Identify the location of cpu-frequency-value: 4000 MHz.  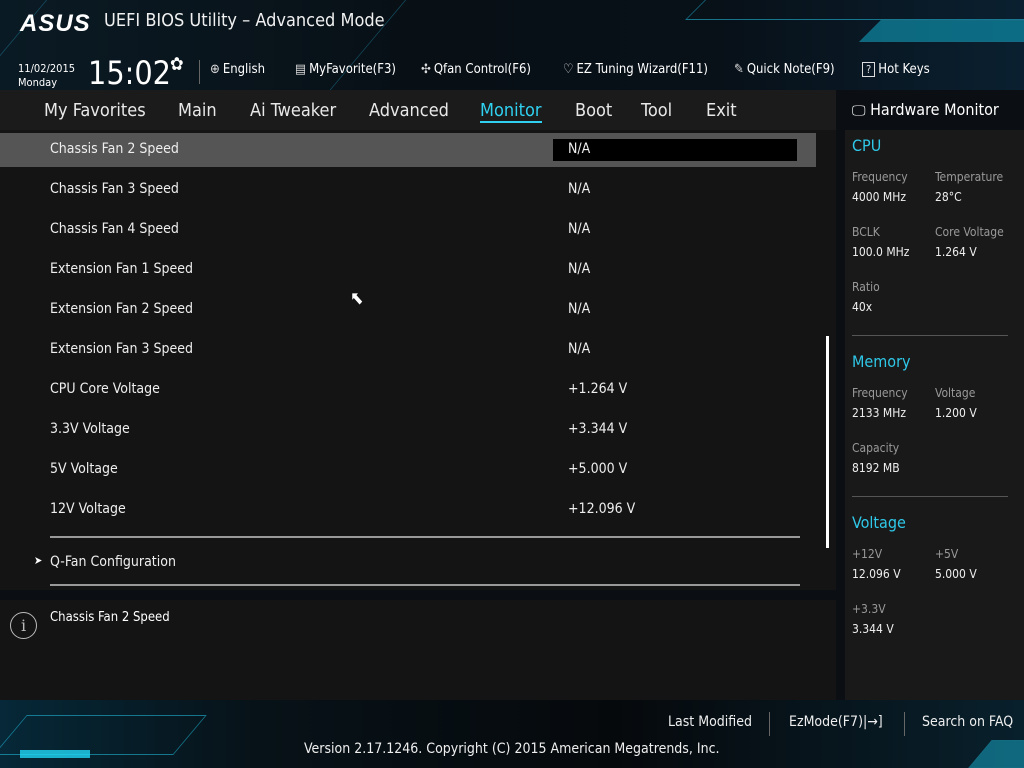
(879, 197).